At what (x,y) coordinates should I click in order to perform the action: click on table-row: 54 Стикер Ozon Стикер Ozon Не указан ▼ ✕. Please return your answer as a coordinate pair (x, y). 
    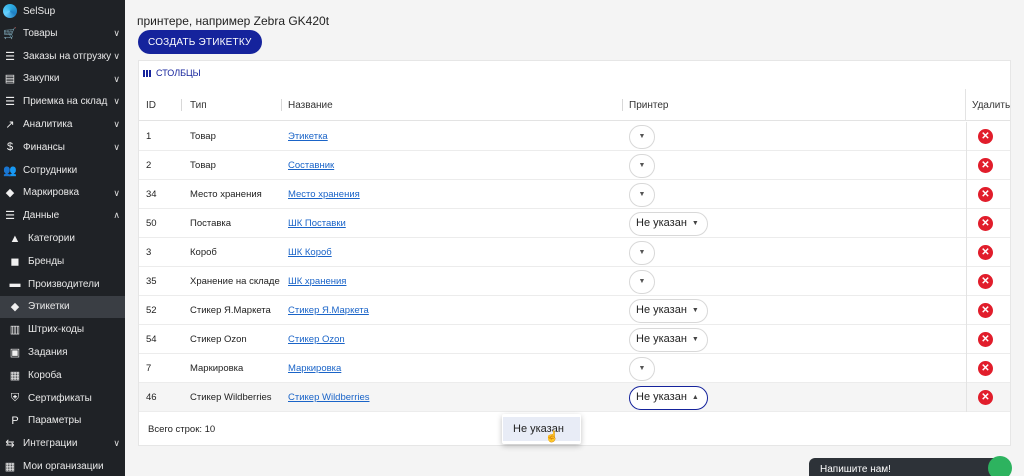
    Looking at the image, I should click on (574, 339).